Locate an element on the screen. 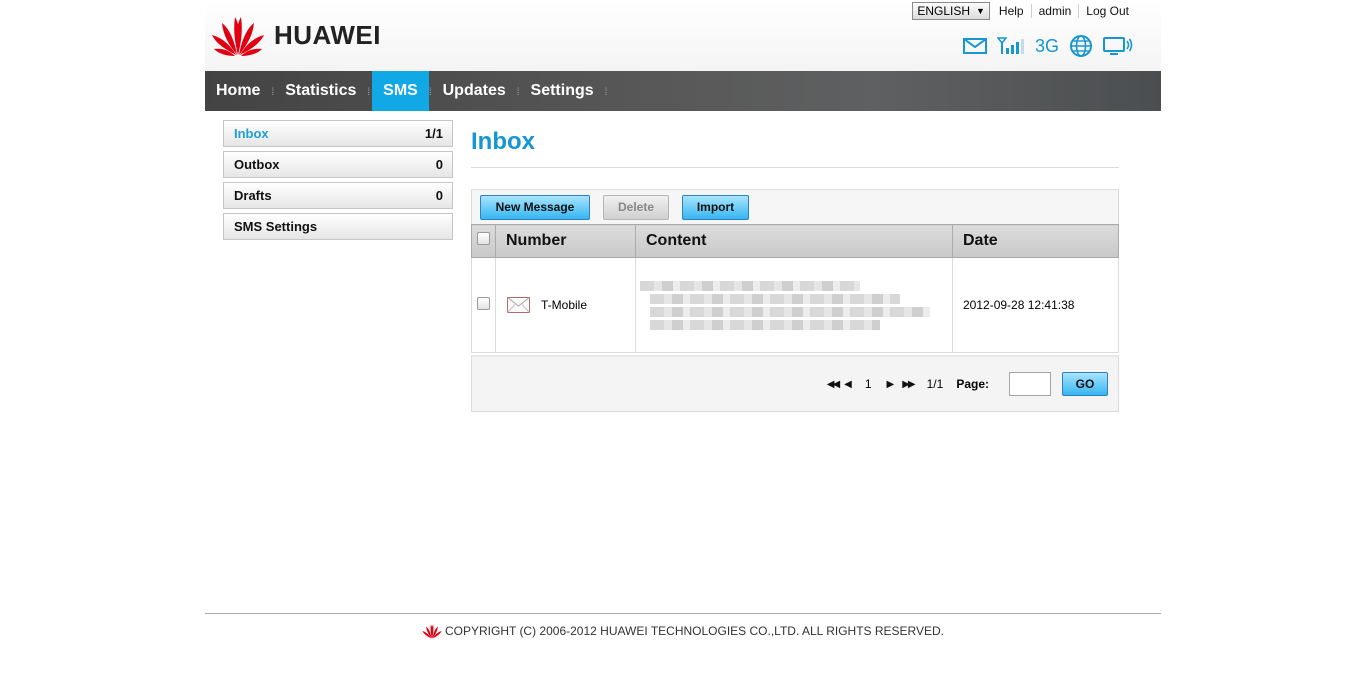 The image size is (1366, 680). sender-number: T-Mobile is located at coordinates (564, 305).